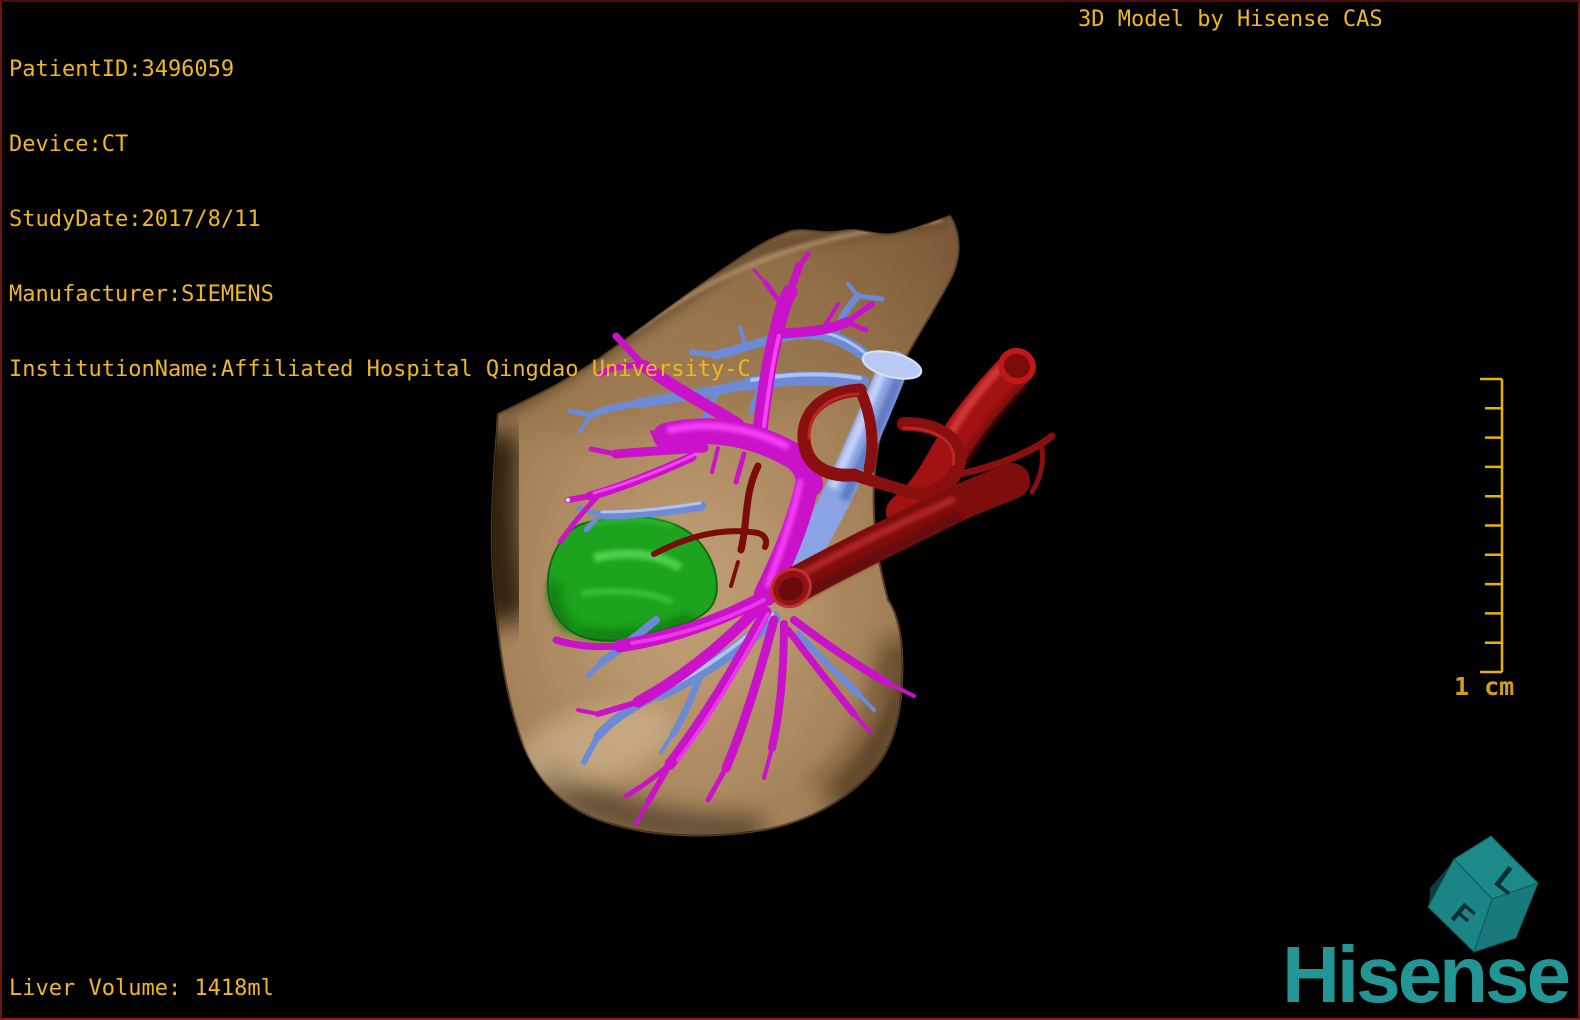  What do you see at coordinates (1484, 686) in the screenshot?
I see `scale-bar-label: 1 cm` at bounding box center [1484, 686].